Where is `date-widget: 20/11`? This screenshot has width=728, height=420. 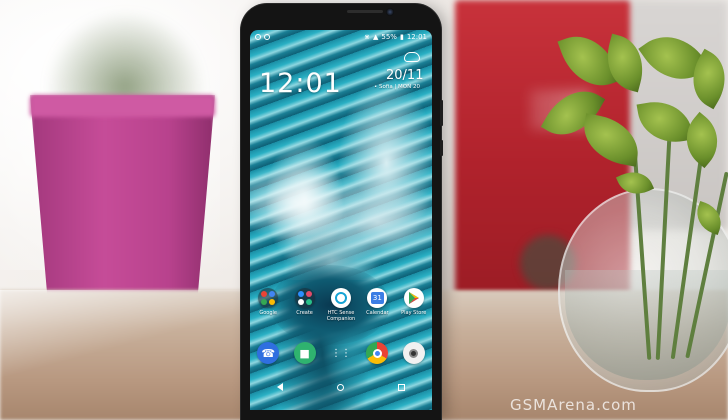 date-widget: 20/11 is located at coordinates (405, 75).